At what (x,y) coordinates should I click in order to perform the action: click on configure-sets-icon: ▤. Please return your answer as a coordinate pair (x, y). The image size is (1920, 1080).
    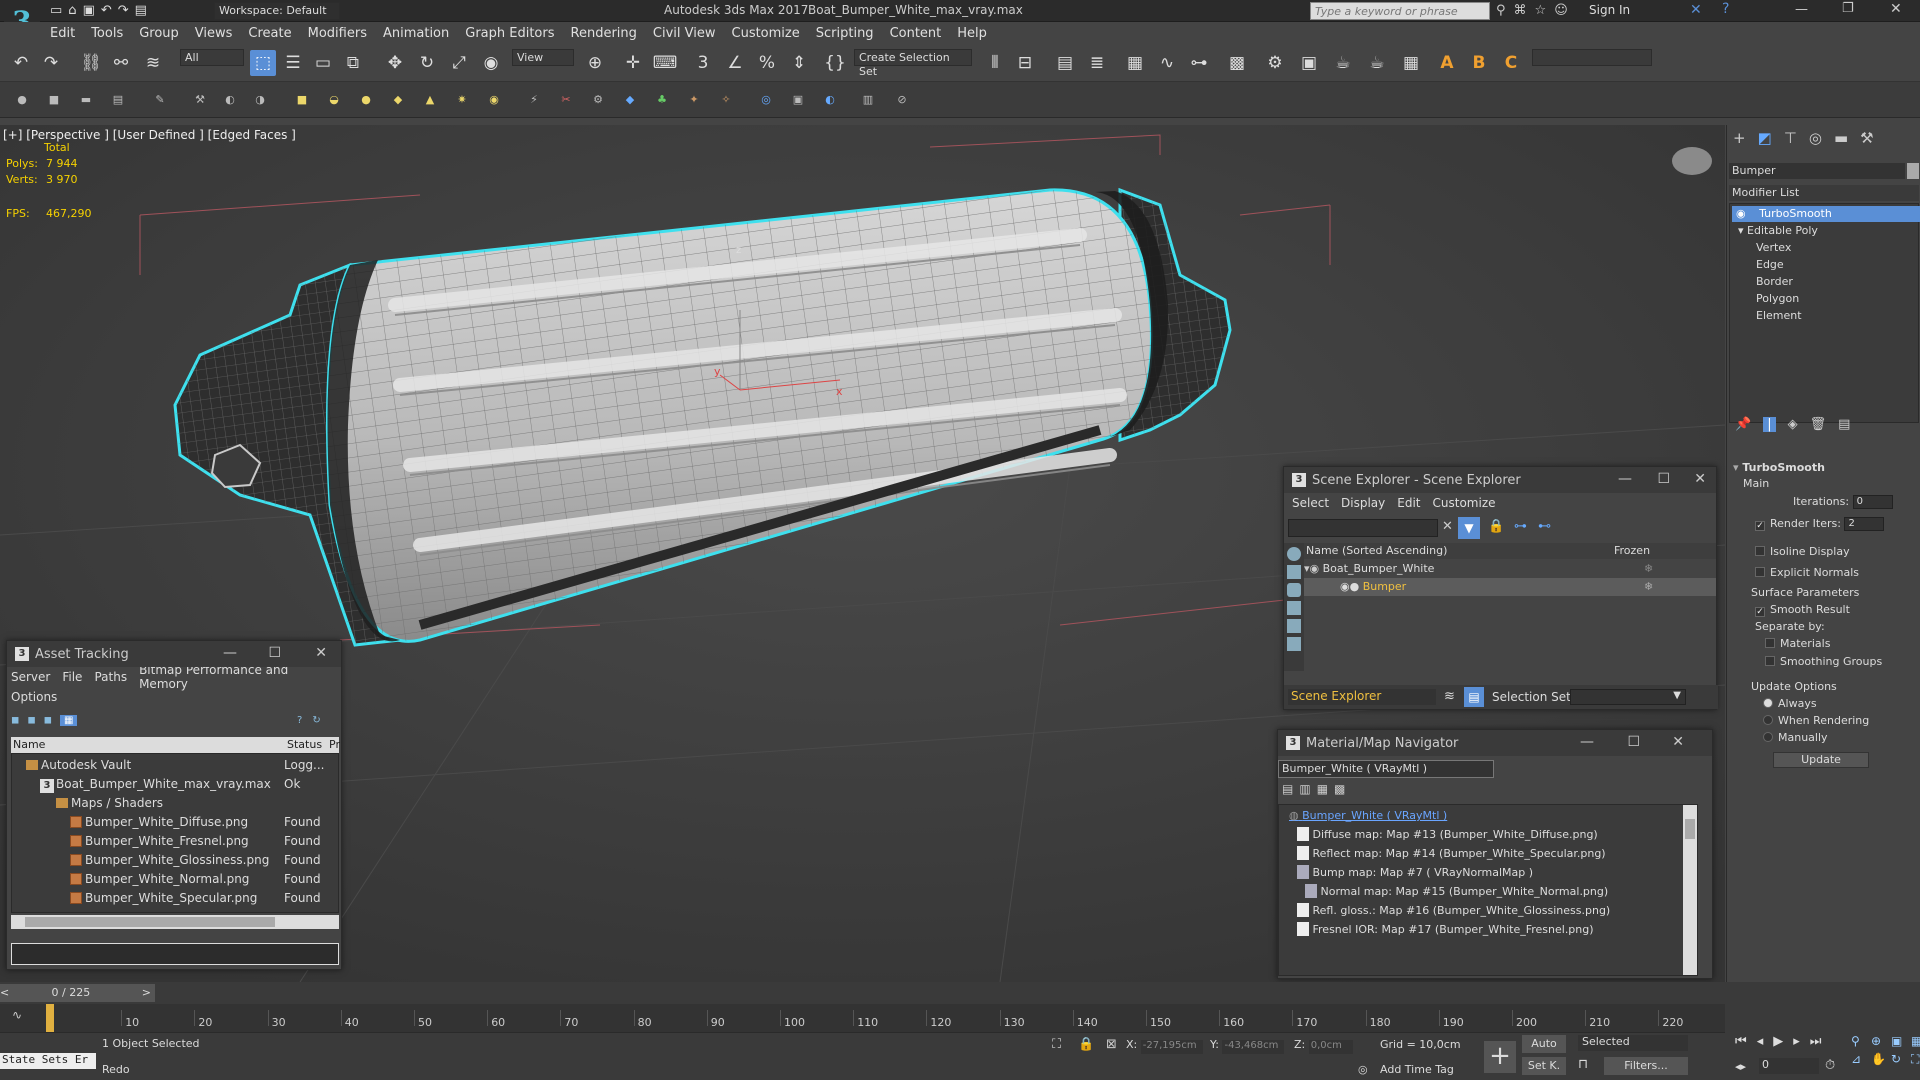
    Looking at the image, I should click on (1844, 424).